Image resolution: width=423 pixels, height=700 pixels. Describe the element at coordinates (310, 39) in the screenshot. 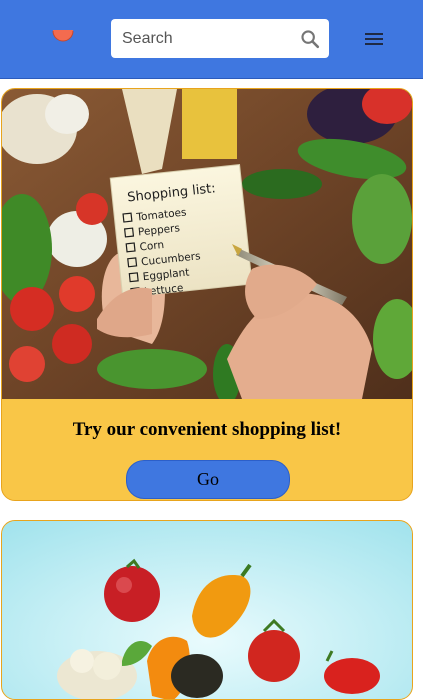

I see `search-icon` at that location.